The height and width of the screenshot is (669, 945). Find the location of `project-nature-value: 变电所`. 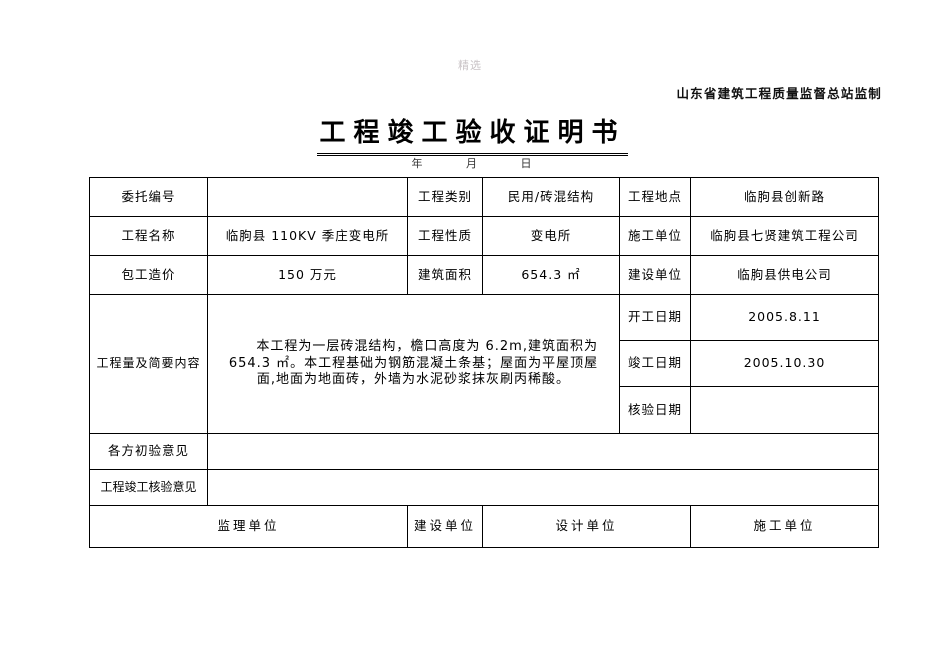

project-nature-value: 变电所 is located at coordinates (551, 236).